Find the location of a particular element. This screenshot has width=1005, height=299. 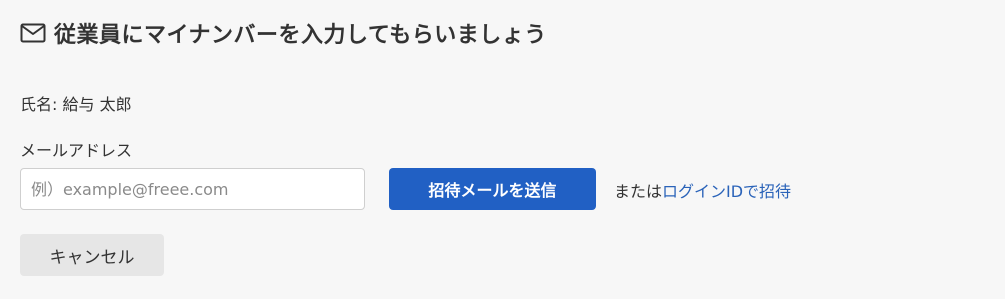

alternative-invite-text: またはログインIDで招待 is located at coordinates (702, 190).